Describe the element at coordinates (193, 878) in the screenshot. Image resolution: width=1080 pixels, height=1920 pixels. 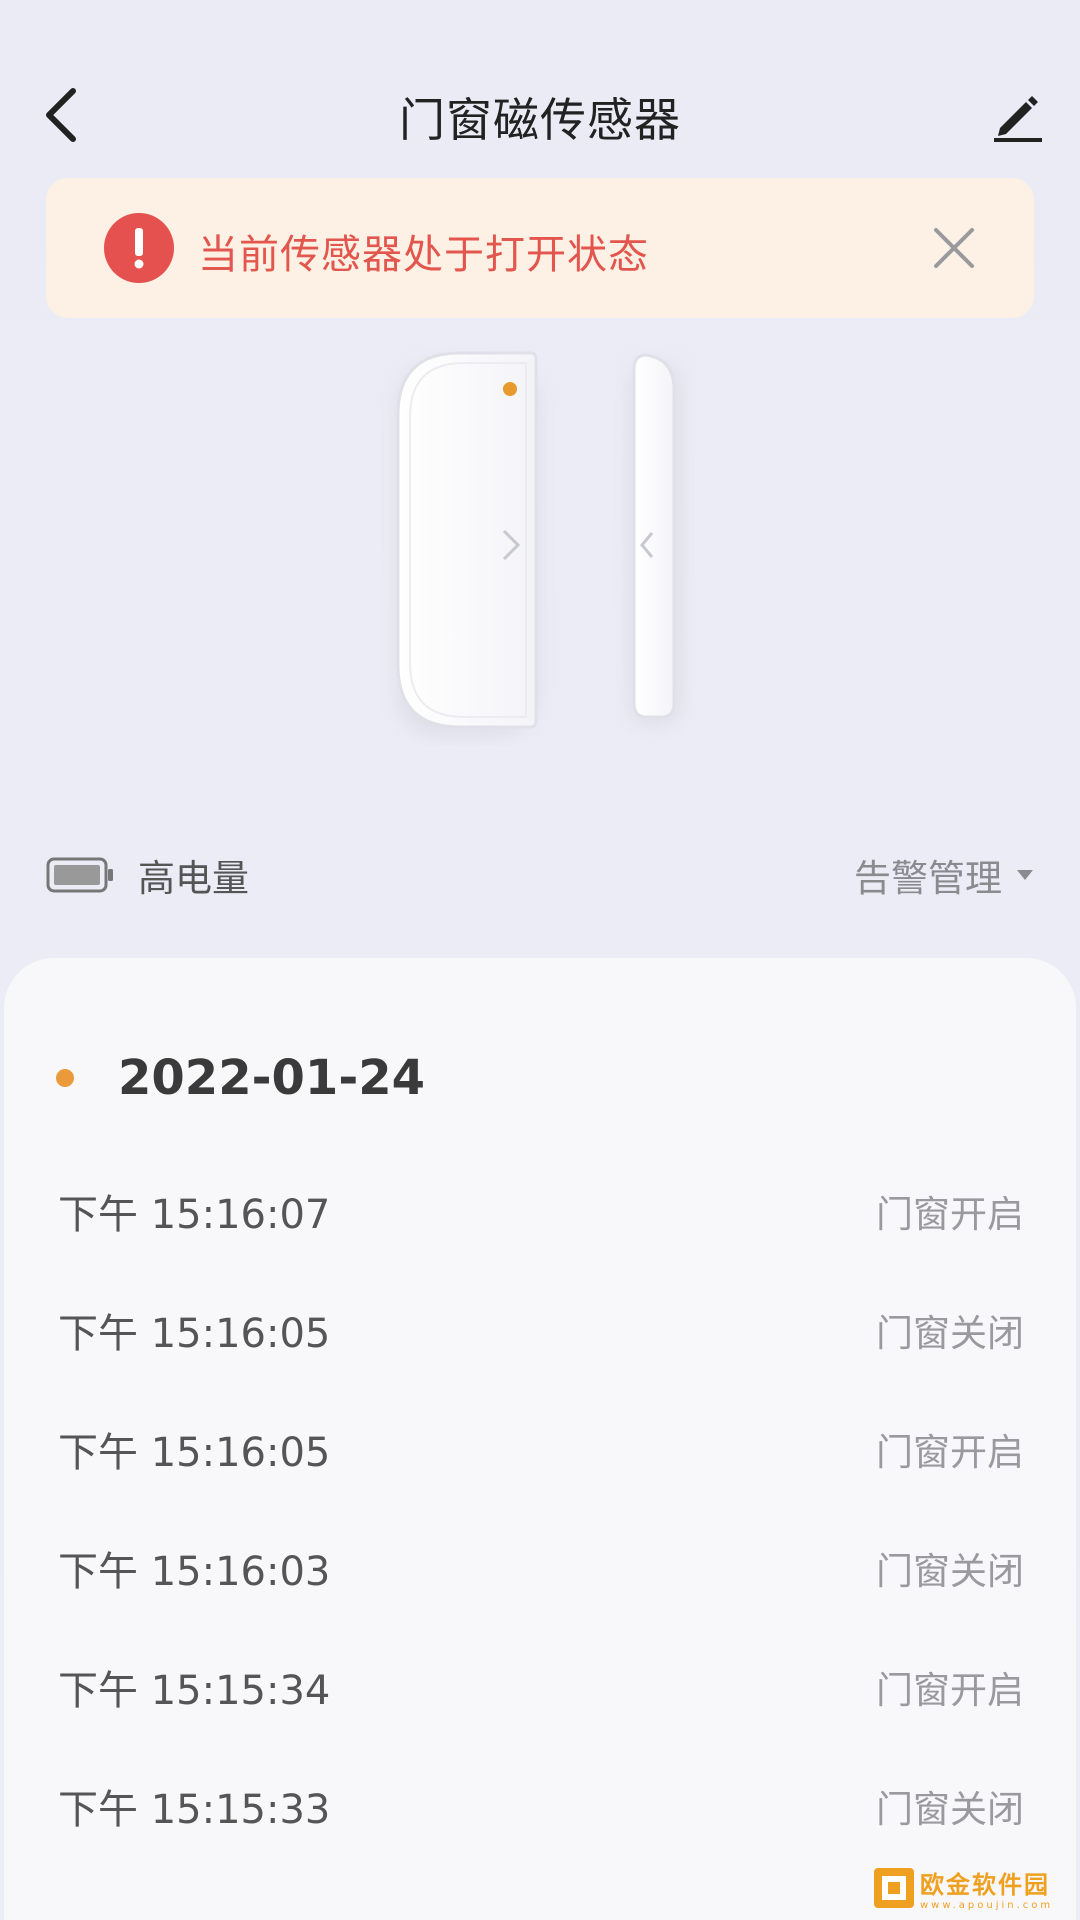
I see `battery-label: 高电量` at that location.